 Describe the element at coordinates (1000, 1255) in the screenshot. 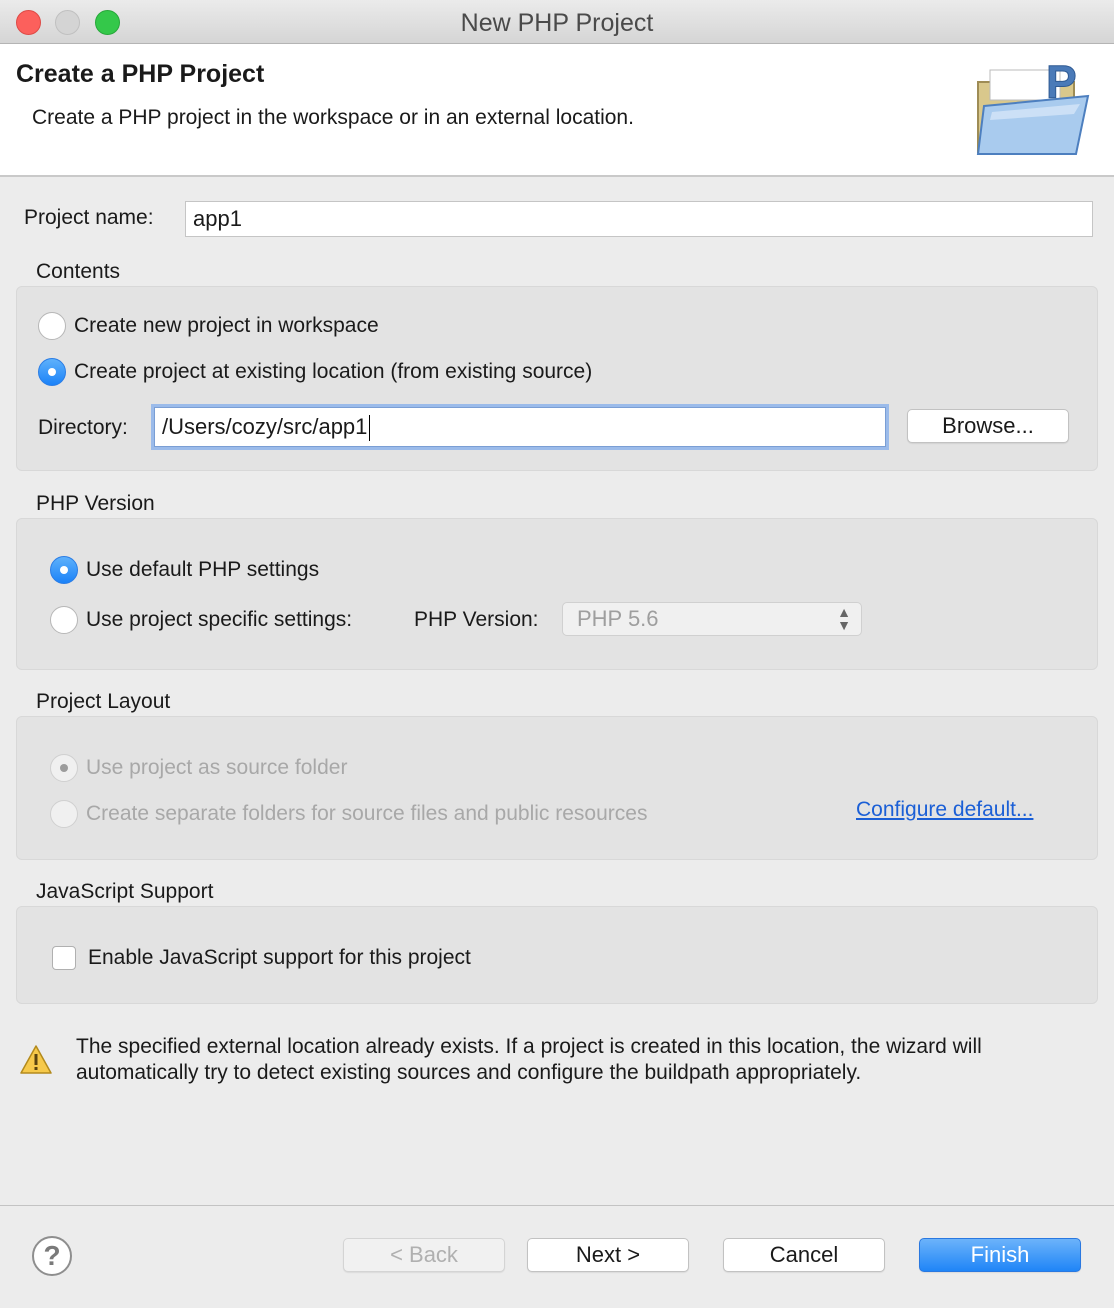

I see `finish-button: Finish` at that location.